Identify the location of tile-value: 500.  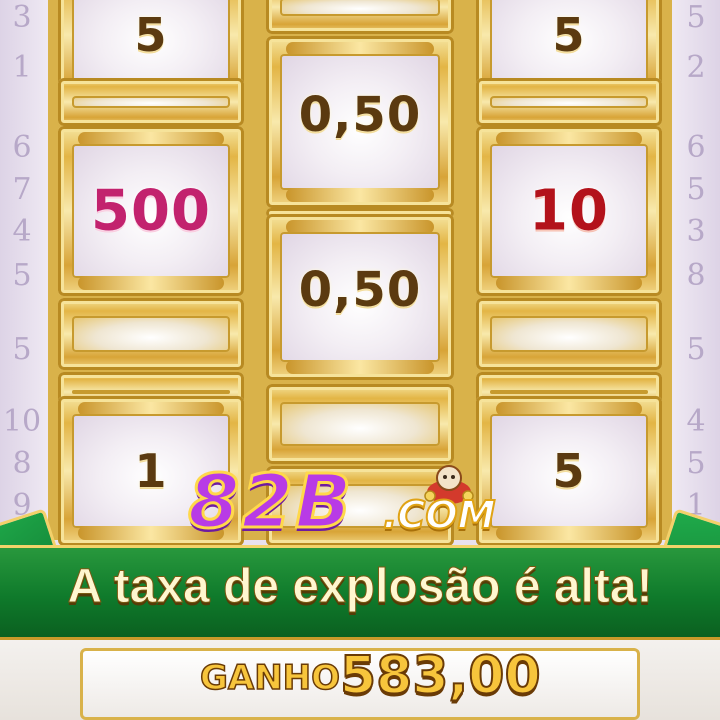
(151, 211).